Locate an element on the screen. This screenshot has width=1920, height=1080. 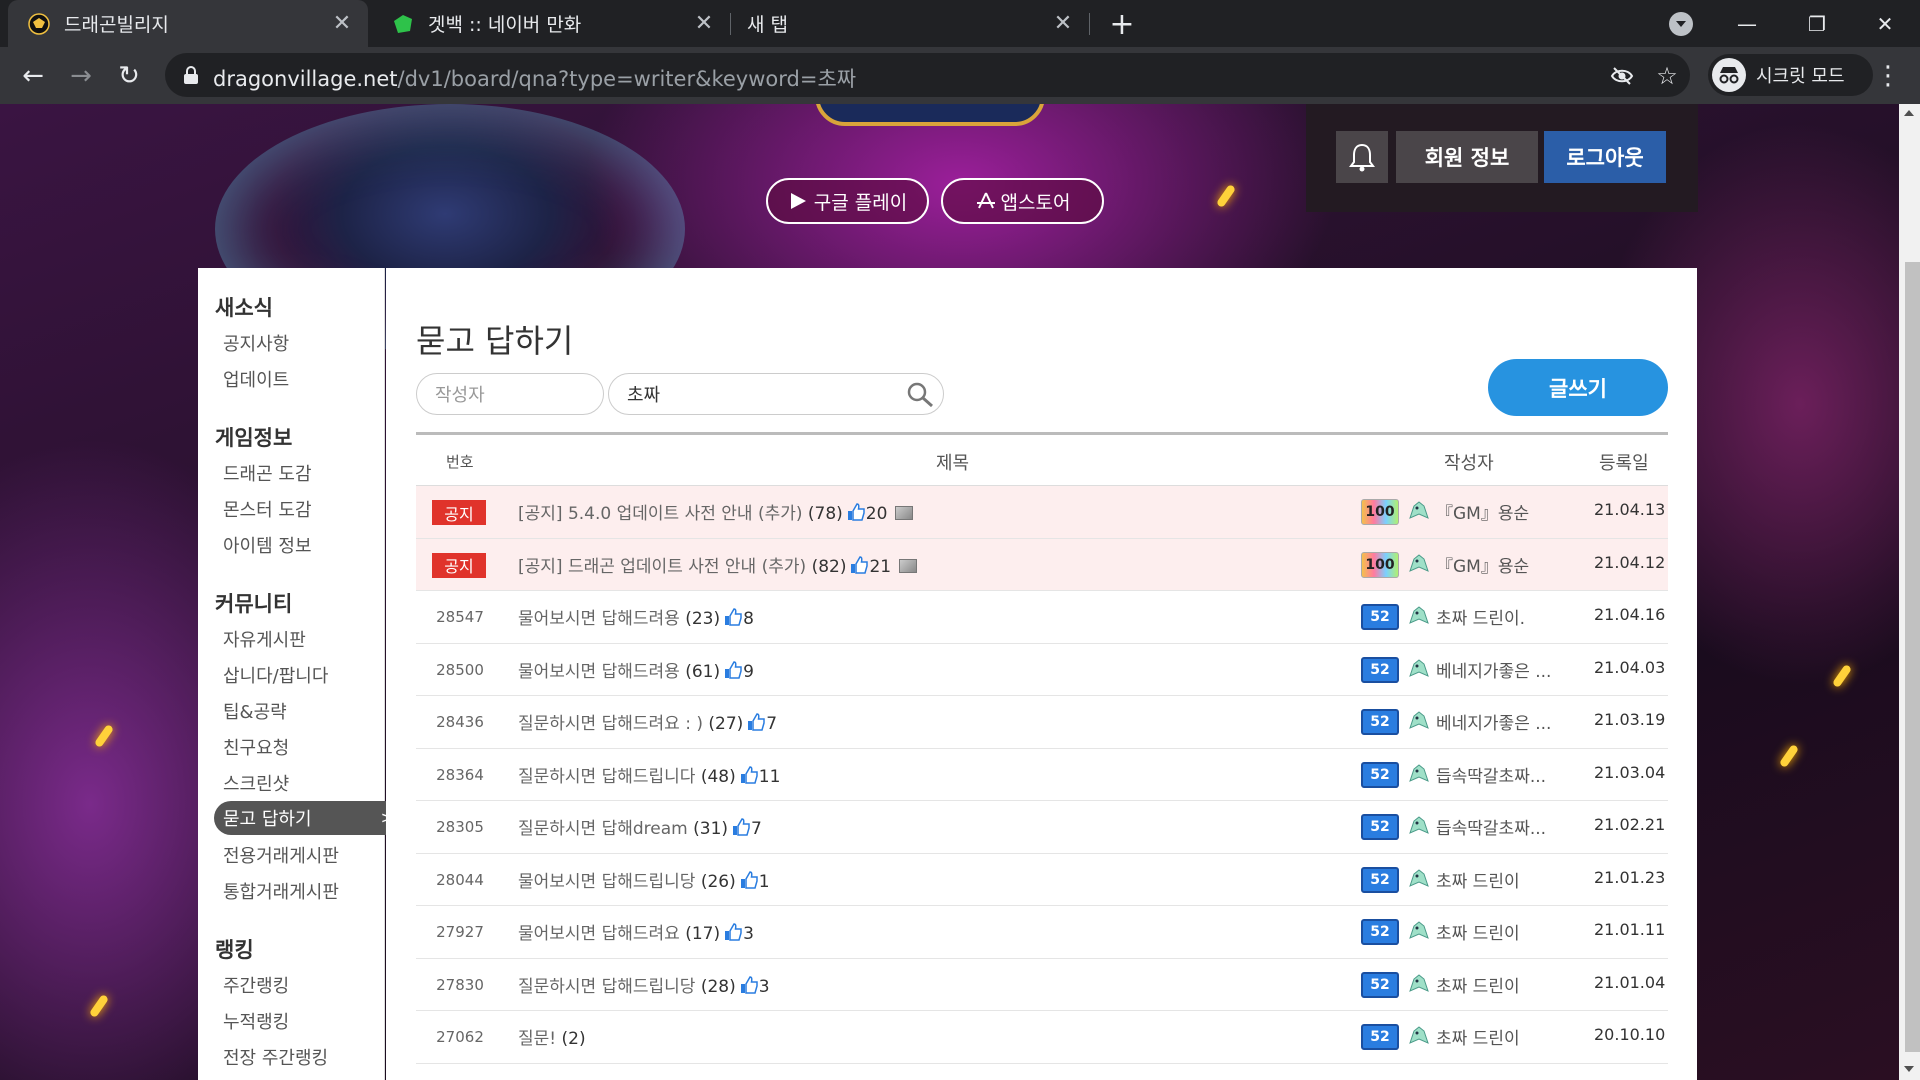
reload-icon: ↻ is located at coordinates (129, 76).